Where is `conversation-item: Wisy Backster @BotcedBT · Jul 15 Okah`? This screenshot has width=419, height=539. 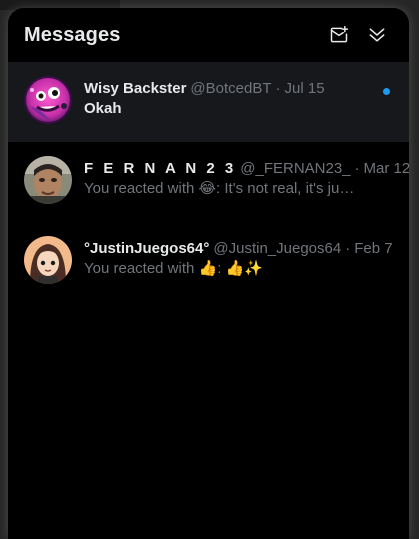
conversation-item: Wisy Backster @BotcedBT · Jul 15 Okah is located at coordinates (208, 102).